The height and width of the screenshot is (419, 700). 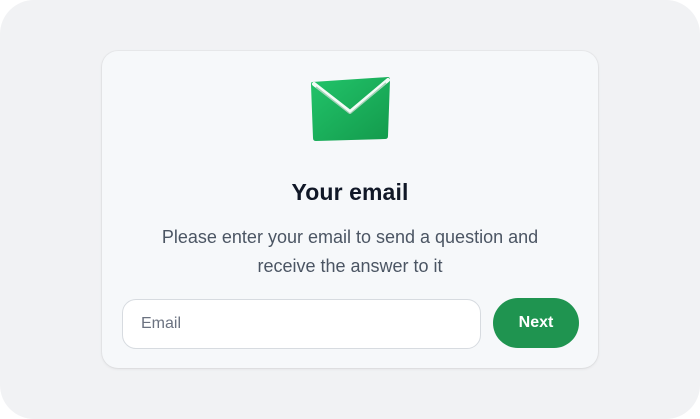 What do you see at coordinates (350, 109) in the screenshot?
I see `envelope-icon` at bounding box center [350, 109].